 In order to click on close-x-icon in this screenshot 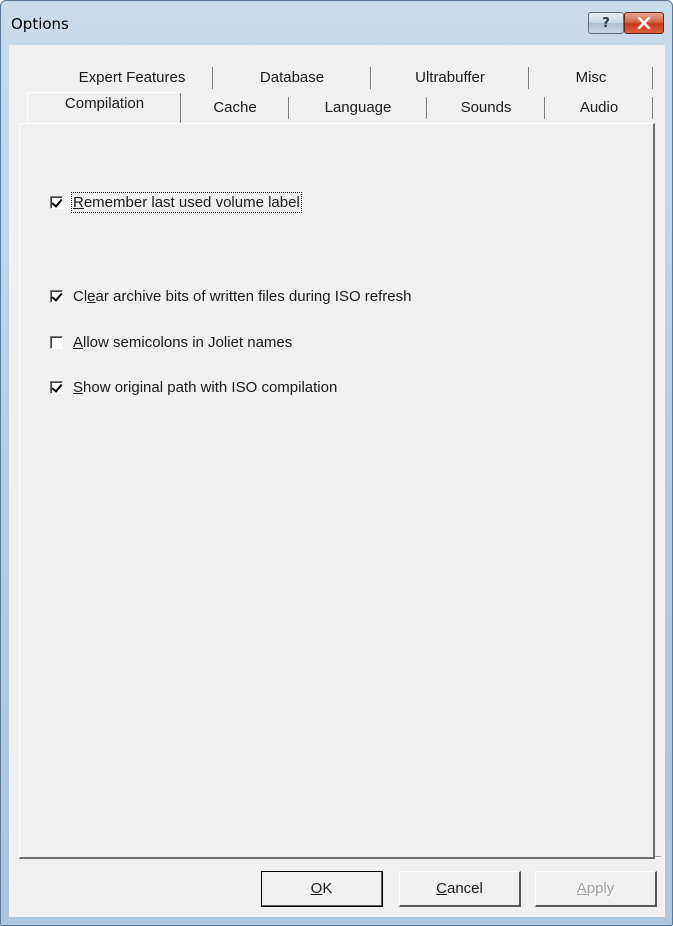, I will do `click(644, 23)`.